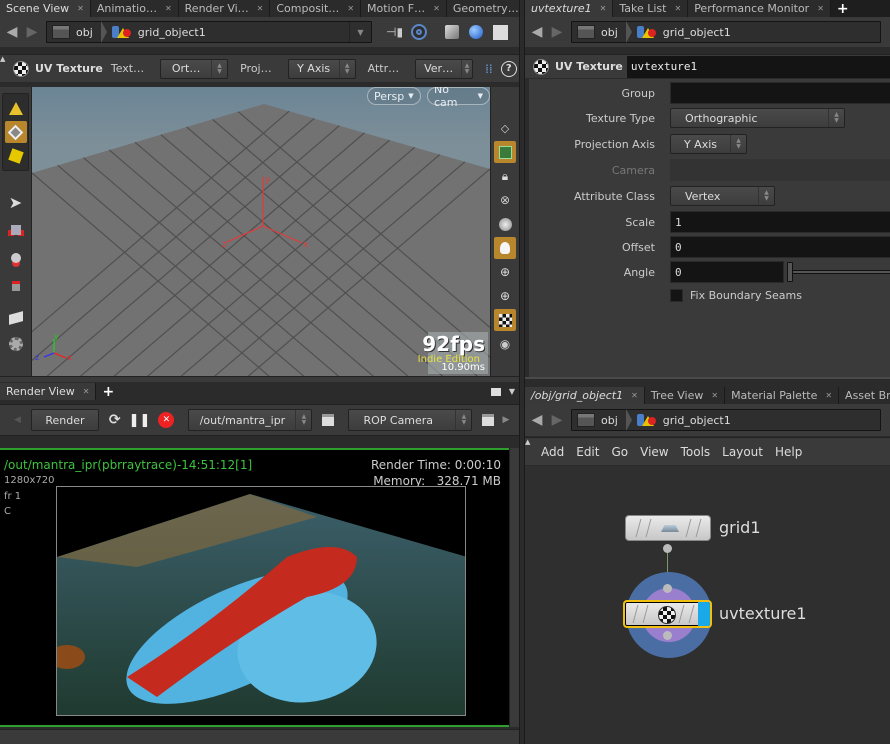  What do you see at coordinates (505, 152) in the screenshot?
I see `wireframe-icon` at bounding box center [505, 152].